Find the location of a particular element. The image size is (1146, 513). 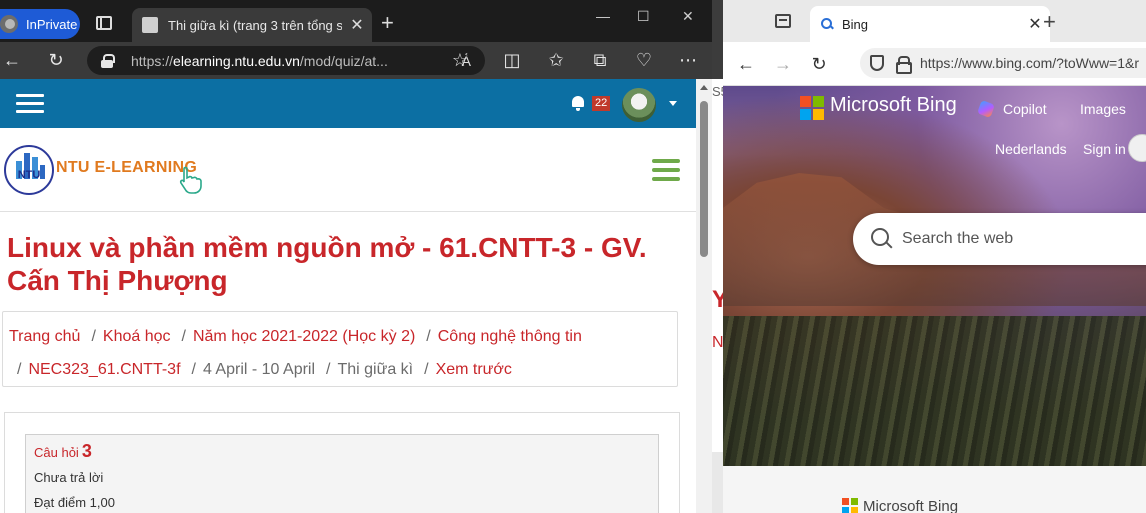

question-number: 3 is located at coordinates (86, 451).